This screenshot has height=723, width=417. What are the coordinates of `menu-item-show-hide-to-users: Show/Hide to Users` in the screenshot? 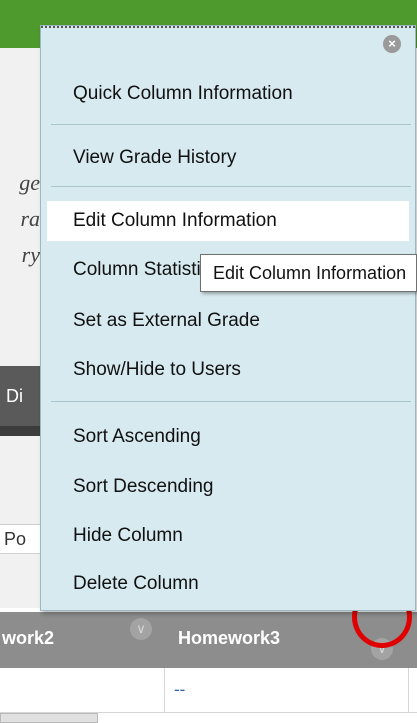 It's located at (228, 370).